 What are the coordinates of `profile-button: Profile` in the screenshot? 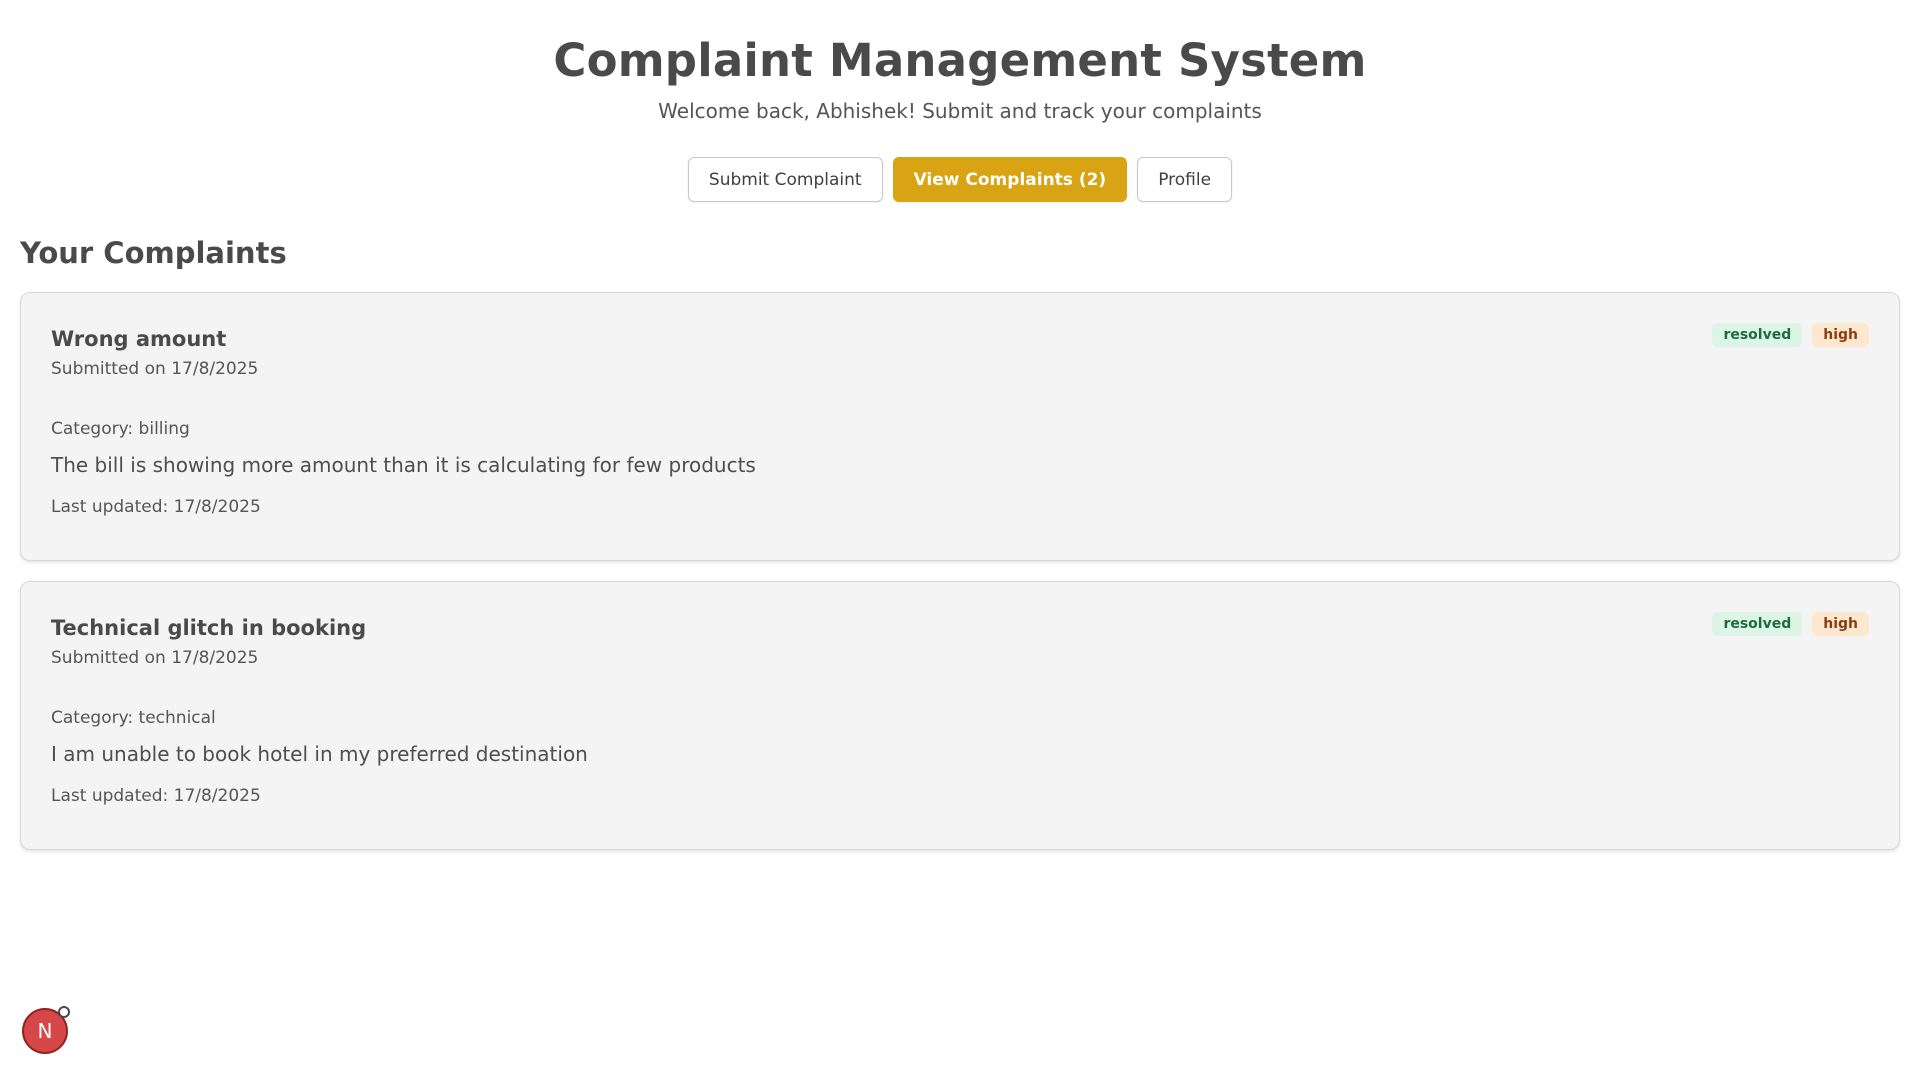 It's located at (1185, 179).